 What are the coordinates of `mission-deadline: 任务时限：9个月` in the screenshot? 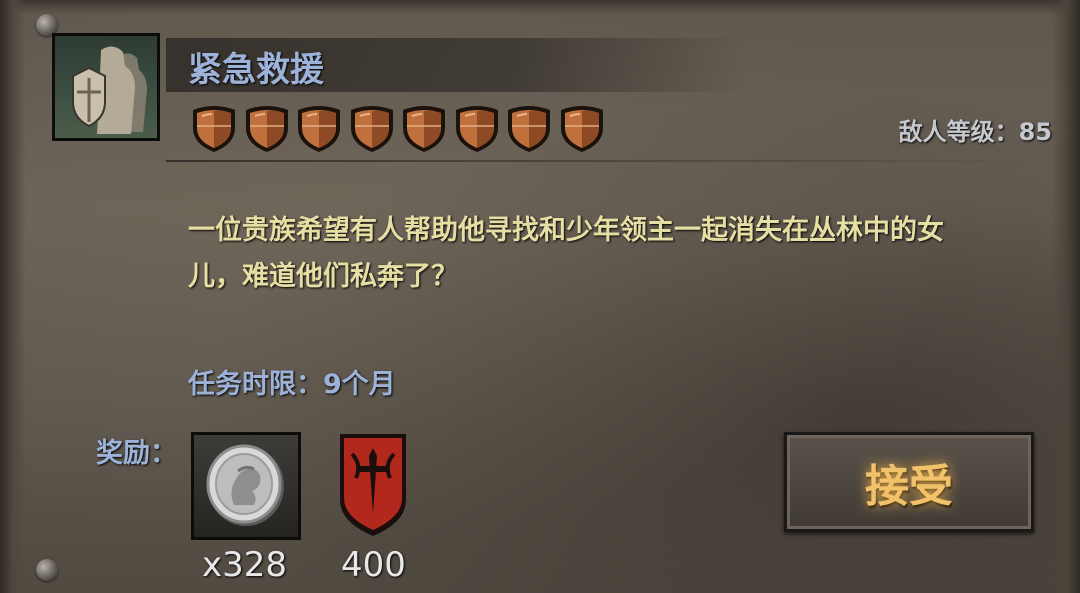 It's located at (292, 384).